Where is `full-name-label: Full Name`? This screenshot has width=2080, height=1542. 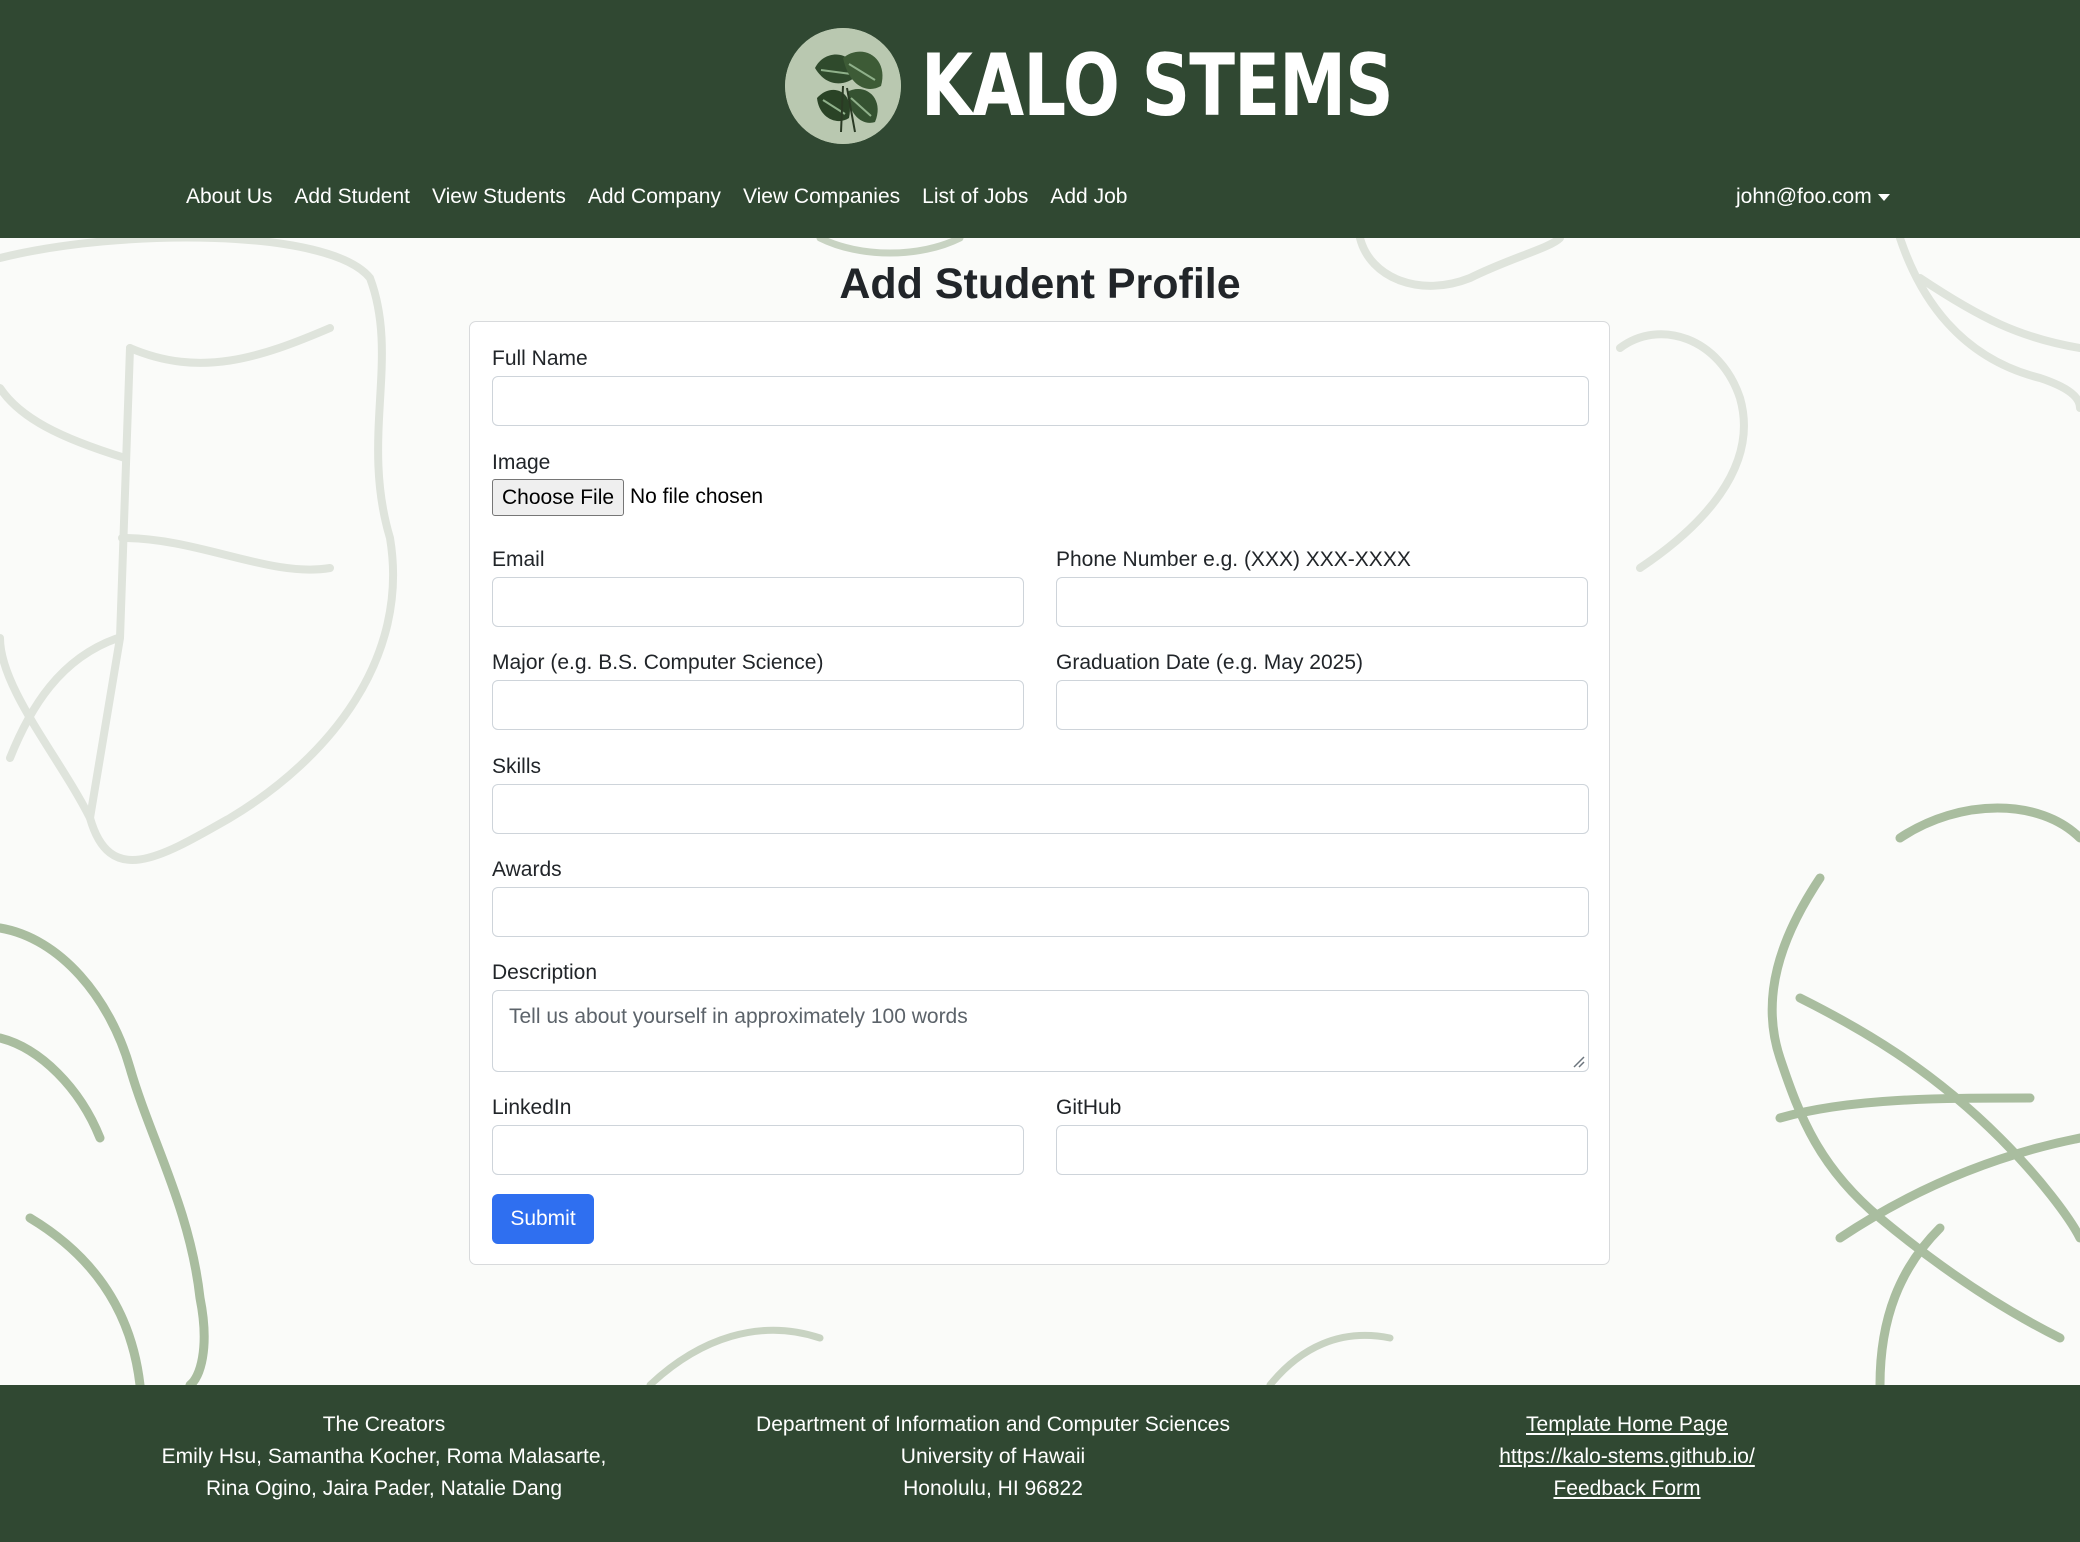
full-name-label: Full Name is located at coordinates (540, 358).